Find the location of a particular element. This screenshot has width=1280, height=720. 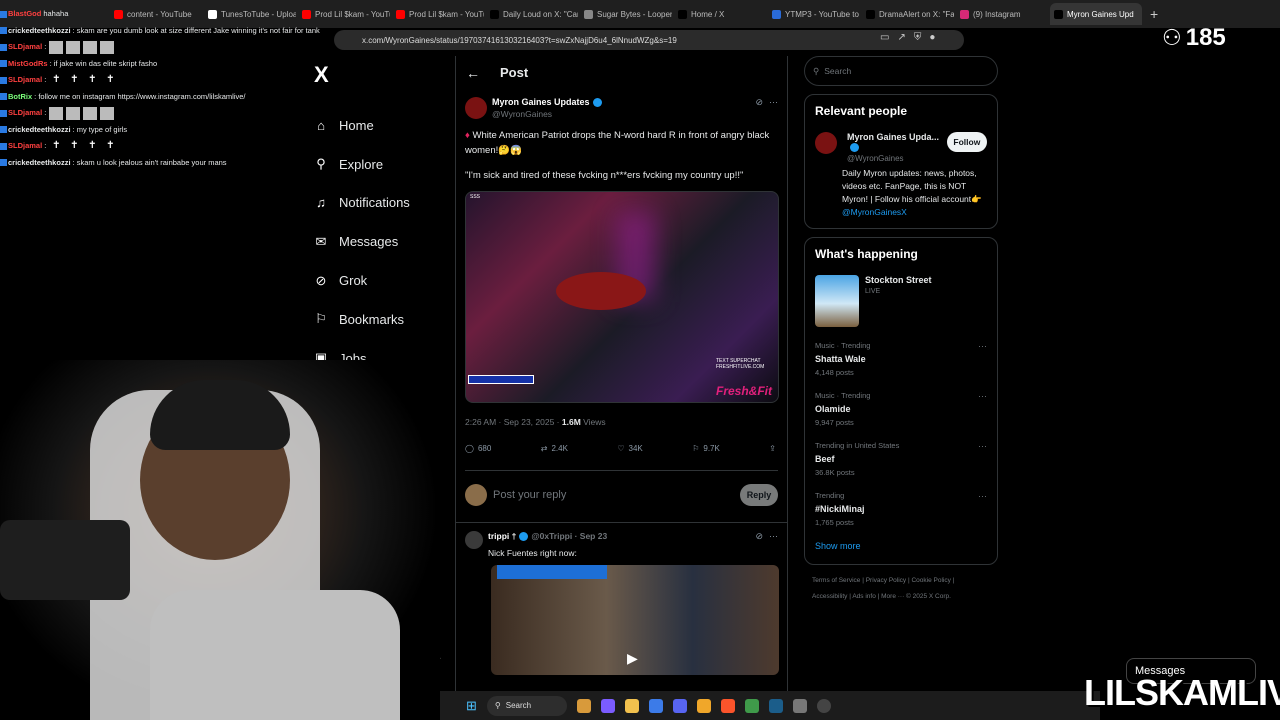

reply-input: Post your reply is located at coordinates (616, 495).